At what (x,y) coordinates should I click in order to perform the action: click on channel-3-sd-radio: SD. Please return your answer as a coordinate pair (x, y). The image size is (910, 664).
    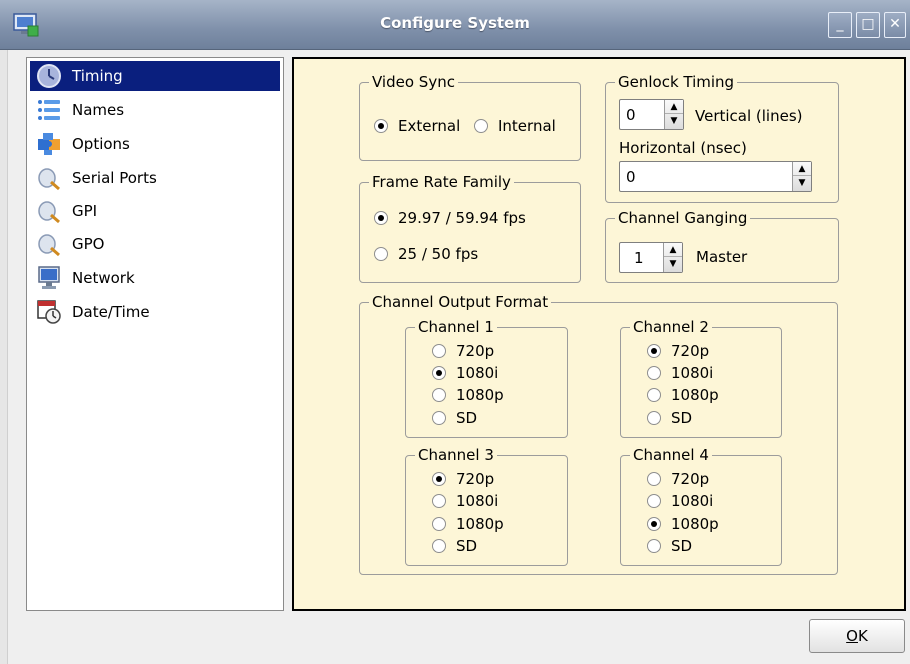
    Looking at the image, I should click on (454, 546).